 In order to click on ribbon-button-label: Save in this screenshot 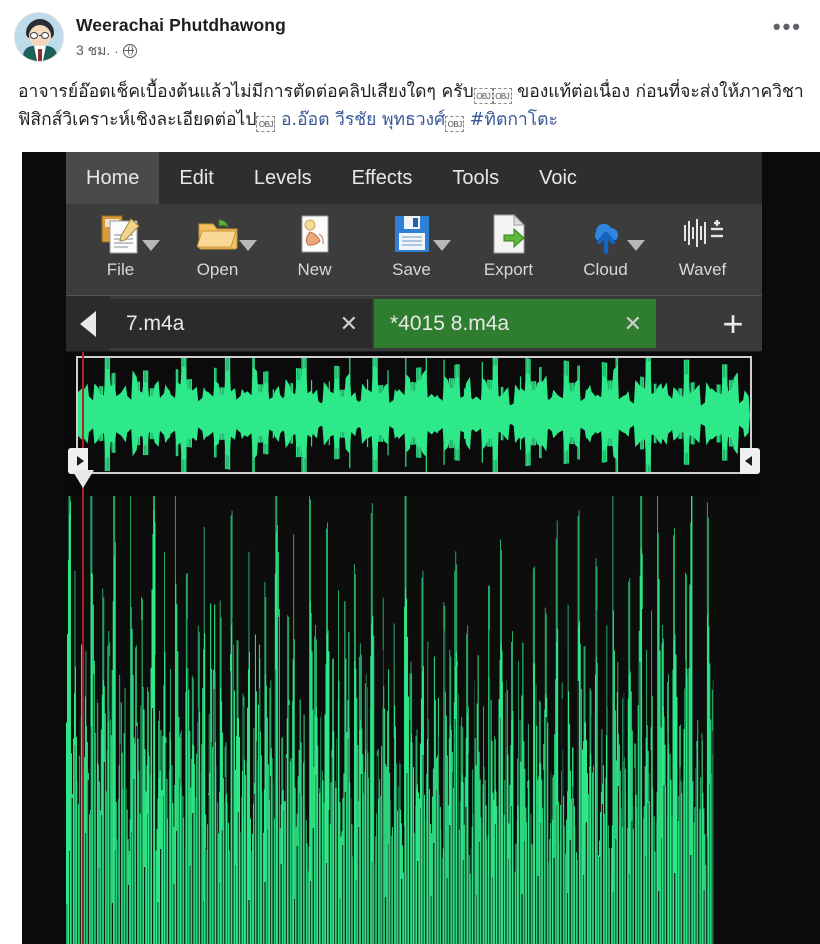, I will do `click(411, 269)`.